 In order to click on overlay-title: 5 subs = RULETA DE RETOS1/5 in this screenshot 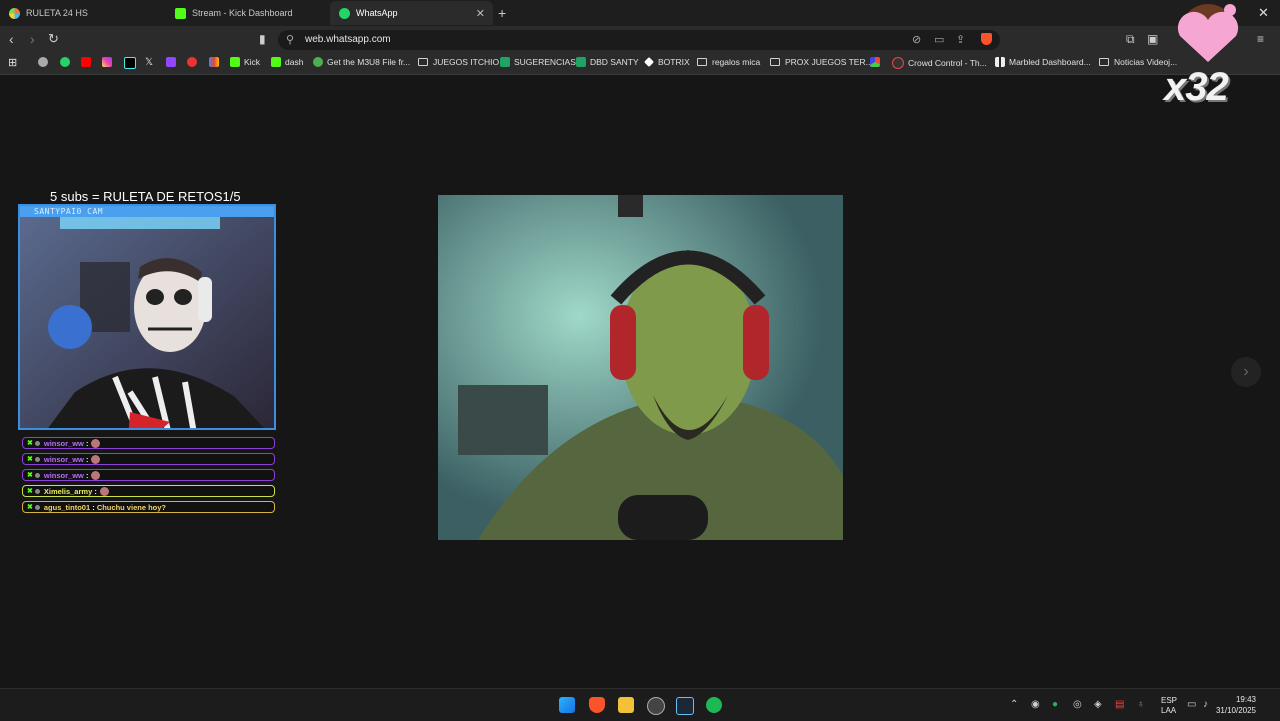, I will do `click(145, 196)`.